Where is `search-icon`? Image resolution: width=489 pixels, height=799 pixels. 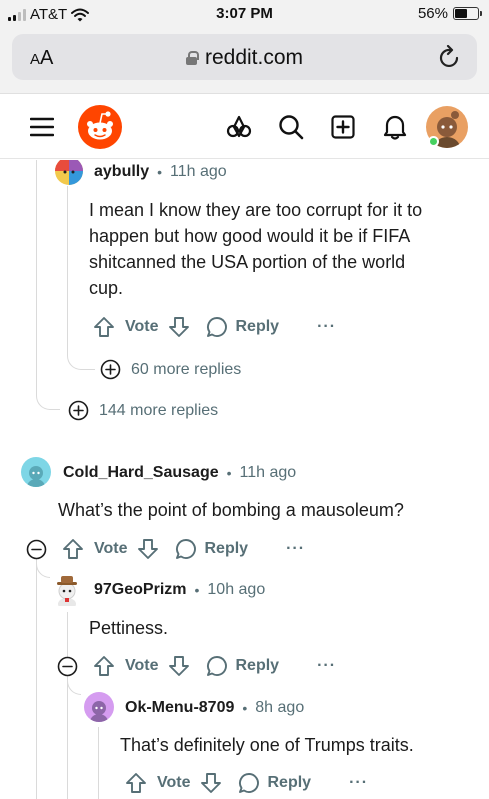 search-icon is located at coordinates (291, 127).